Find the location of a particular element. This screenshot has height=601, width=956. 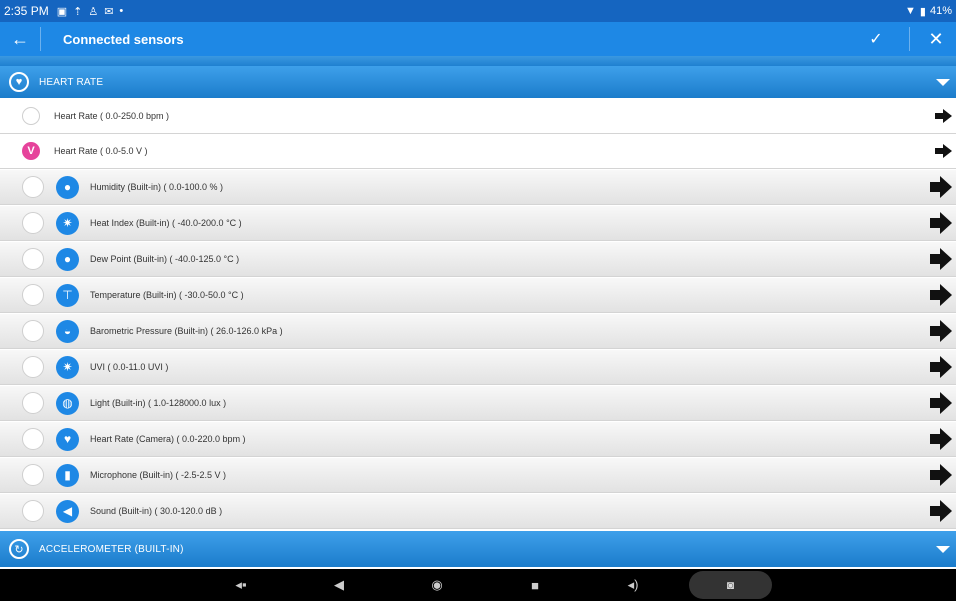

lightbulb-icon: ◍ is located at coordinates (67, 403).